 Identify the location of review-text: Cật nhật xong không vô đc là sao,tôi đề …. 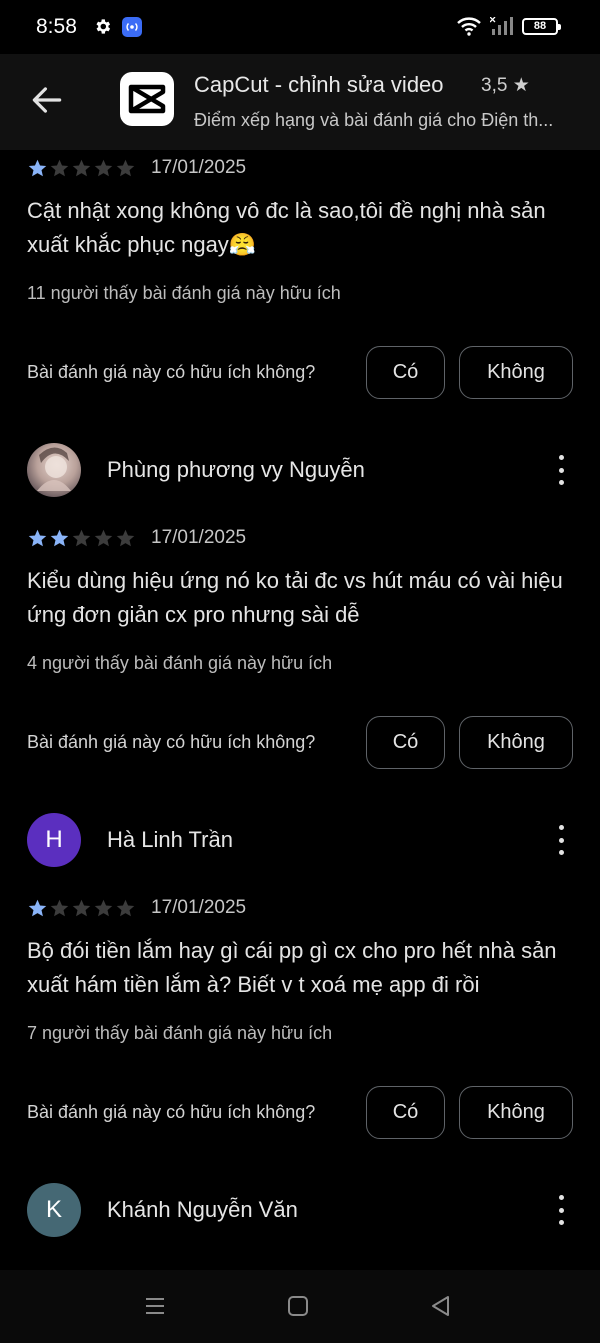
(286, 227).